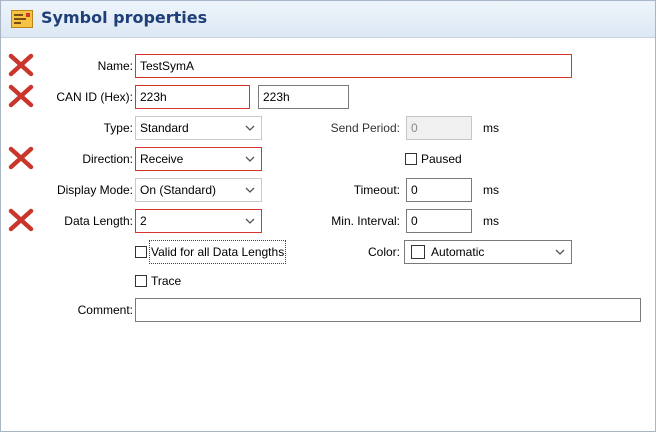 This screenshot has height=432, width=656. Describe the element at coordinates (98, 221) in the screenshot. I see `data-length-label: Data Length:` at that location.